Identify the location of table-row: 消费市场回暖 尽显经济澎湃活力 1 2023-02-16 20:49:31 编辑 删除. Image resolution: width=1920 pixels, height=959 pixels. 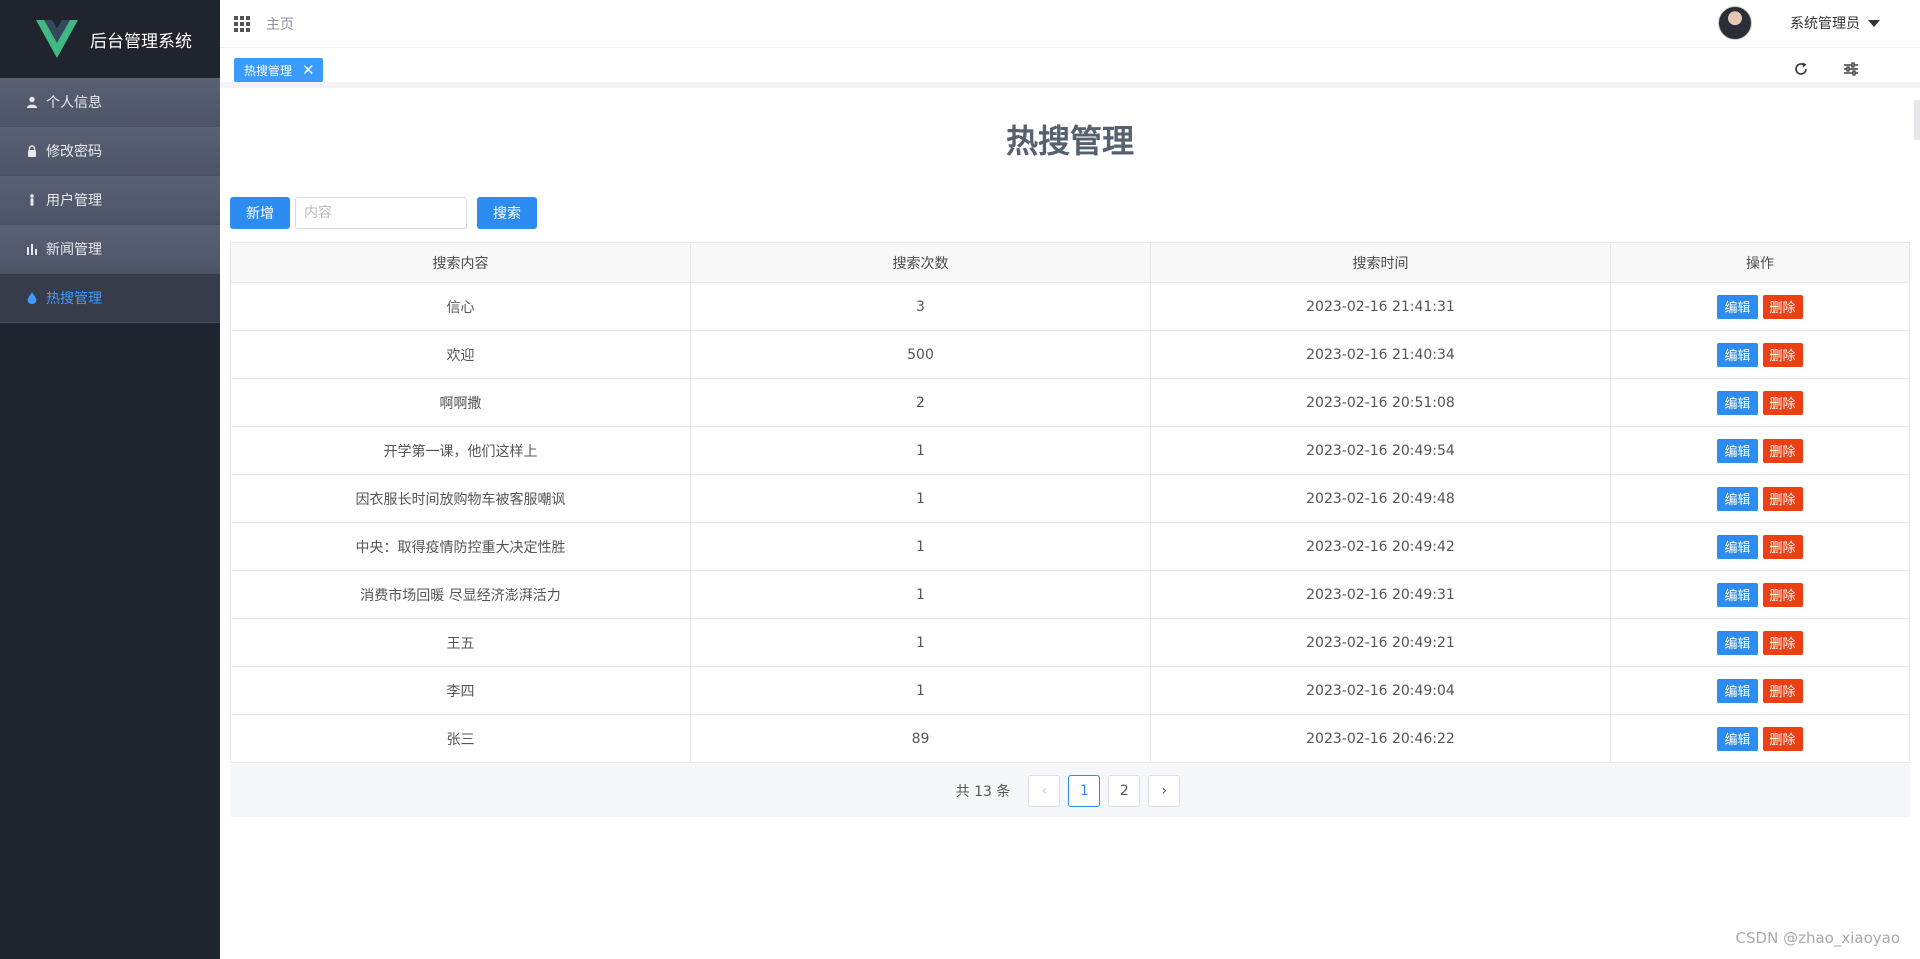
(1070, 594).